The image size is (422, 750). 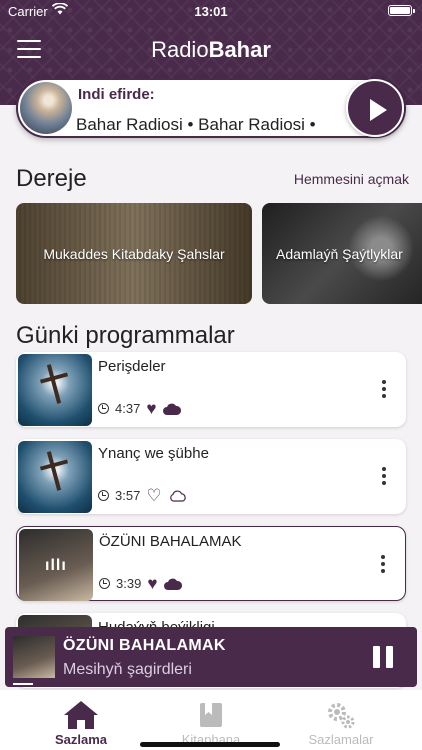 I want to click on mini-player-subtitle: Mesihyň şagirdleri, so click(x=127, y=669).